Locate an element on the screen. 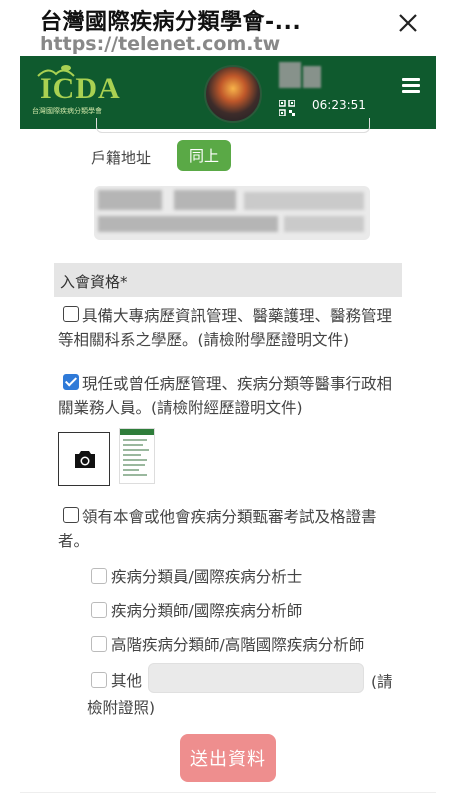 Image resolution: width=451 pixels, height=796 pixels. qualification-degree-text: 具備大專病歷資訊管理、醫藥護理、醫務管理等相關科系之學歷。(請檢附學歷證明文件) is located at coordinates (225, 328).